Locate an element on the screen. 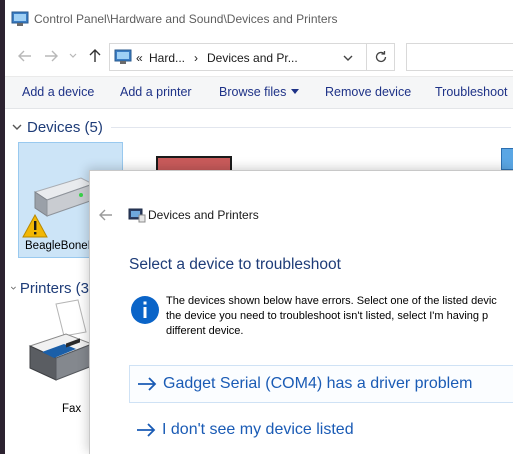 This screenshot has width=513, height=454. printers-group-header: Printers (3 is located at coordinates (47, 288).